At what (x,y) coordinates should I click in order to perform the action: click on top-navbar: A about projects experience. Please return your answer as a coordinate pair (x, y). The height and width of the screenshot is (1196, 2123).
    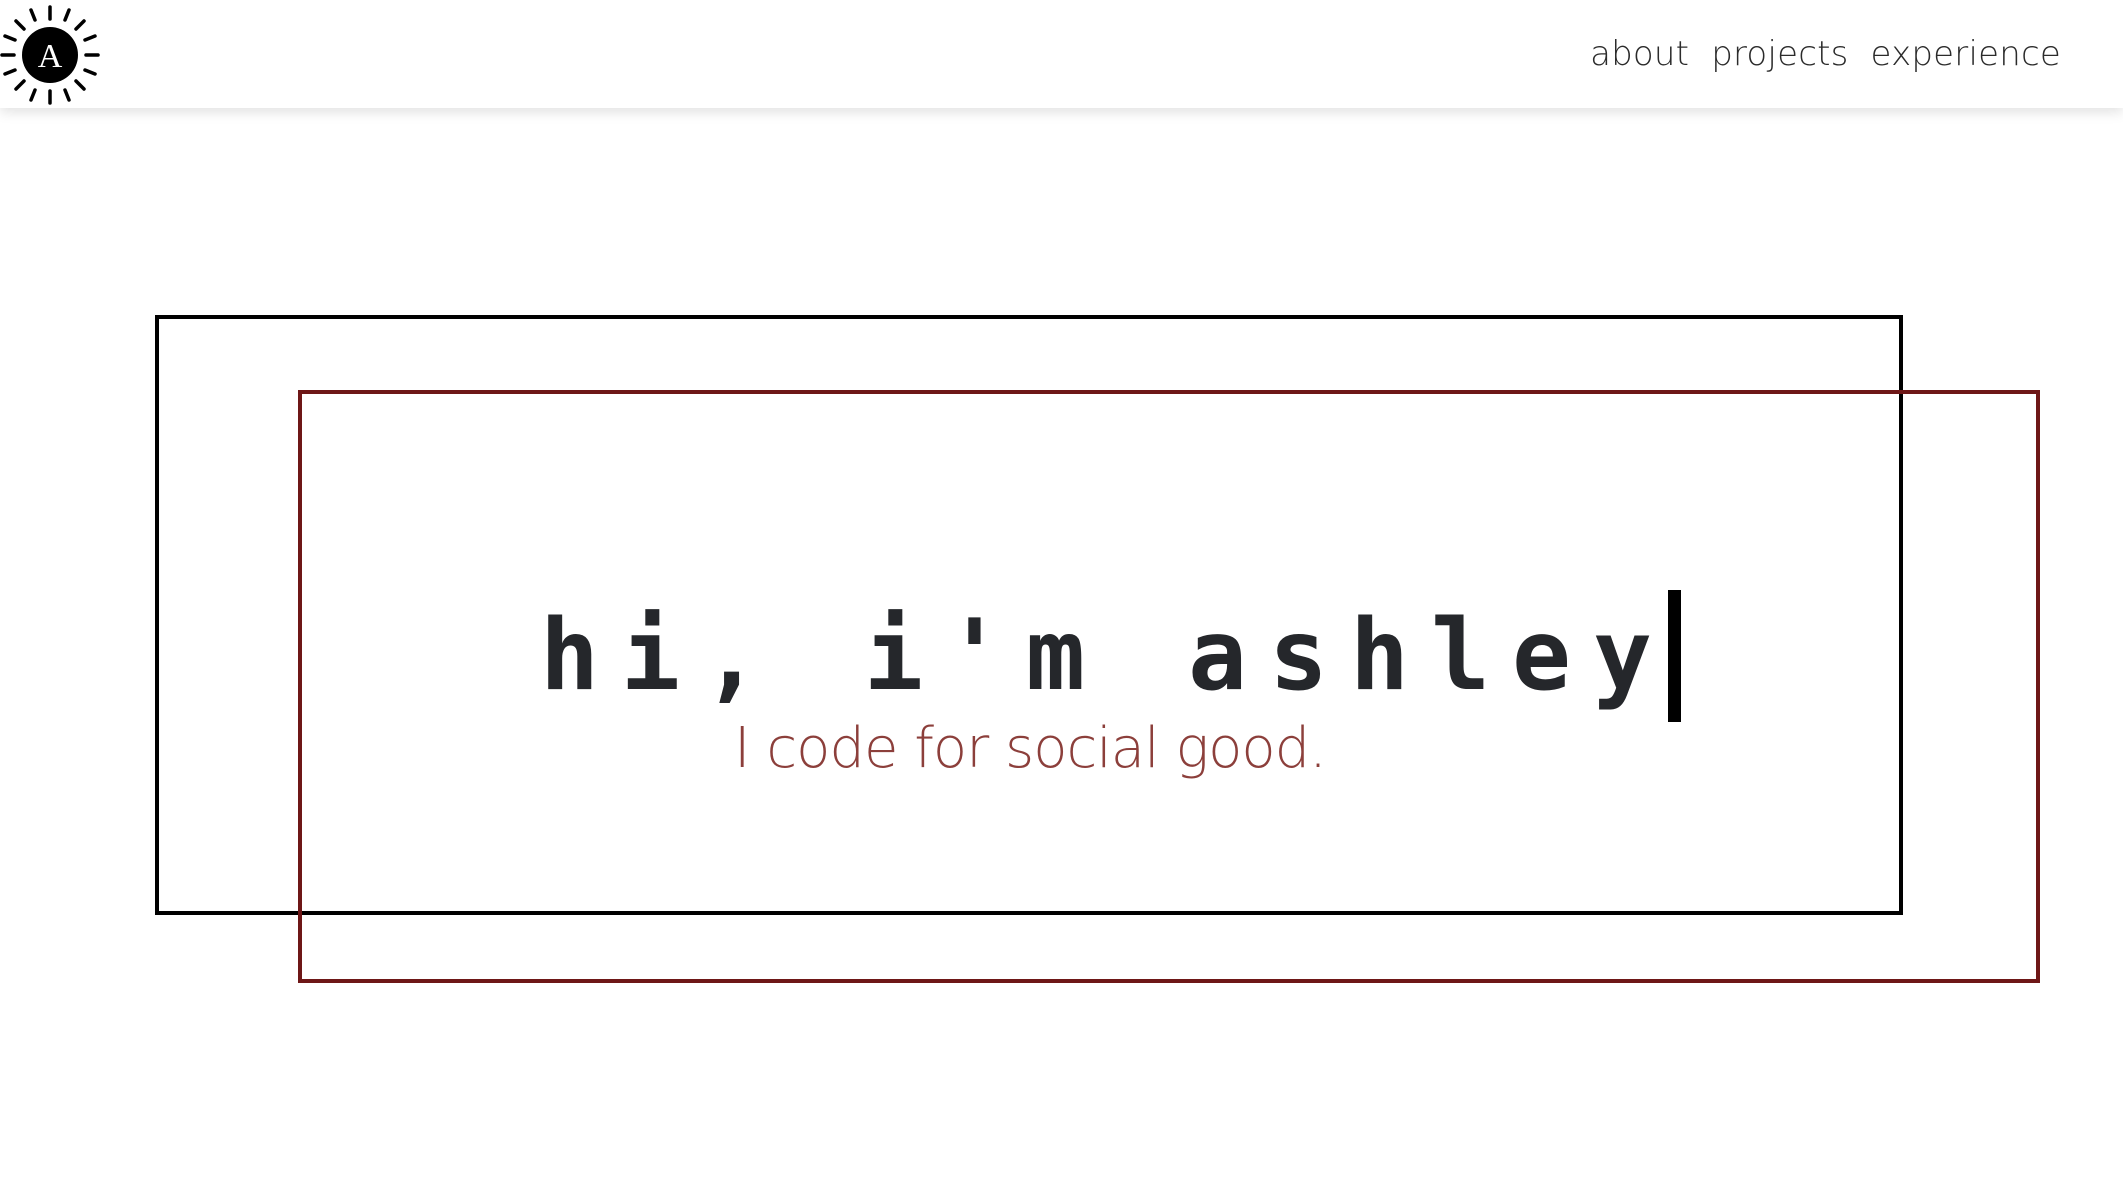
    Looking at the image, I should click on (1061, 54).